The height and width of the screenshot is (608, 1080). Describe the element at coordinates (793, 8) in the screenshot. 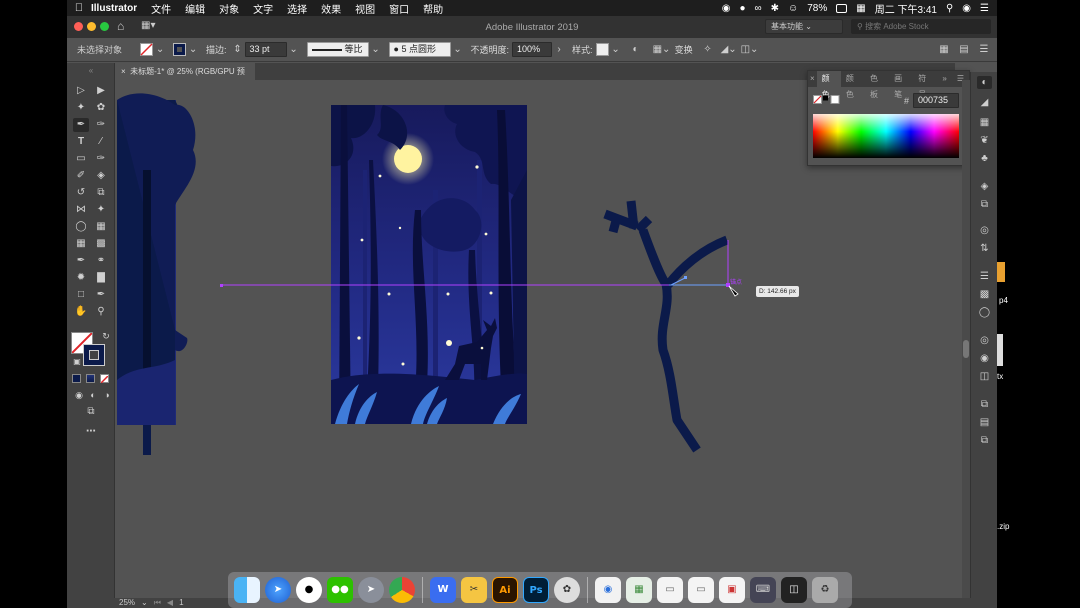

I see `wifi-icon: ☺` at that location.